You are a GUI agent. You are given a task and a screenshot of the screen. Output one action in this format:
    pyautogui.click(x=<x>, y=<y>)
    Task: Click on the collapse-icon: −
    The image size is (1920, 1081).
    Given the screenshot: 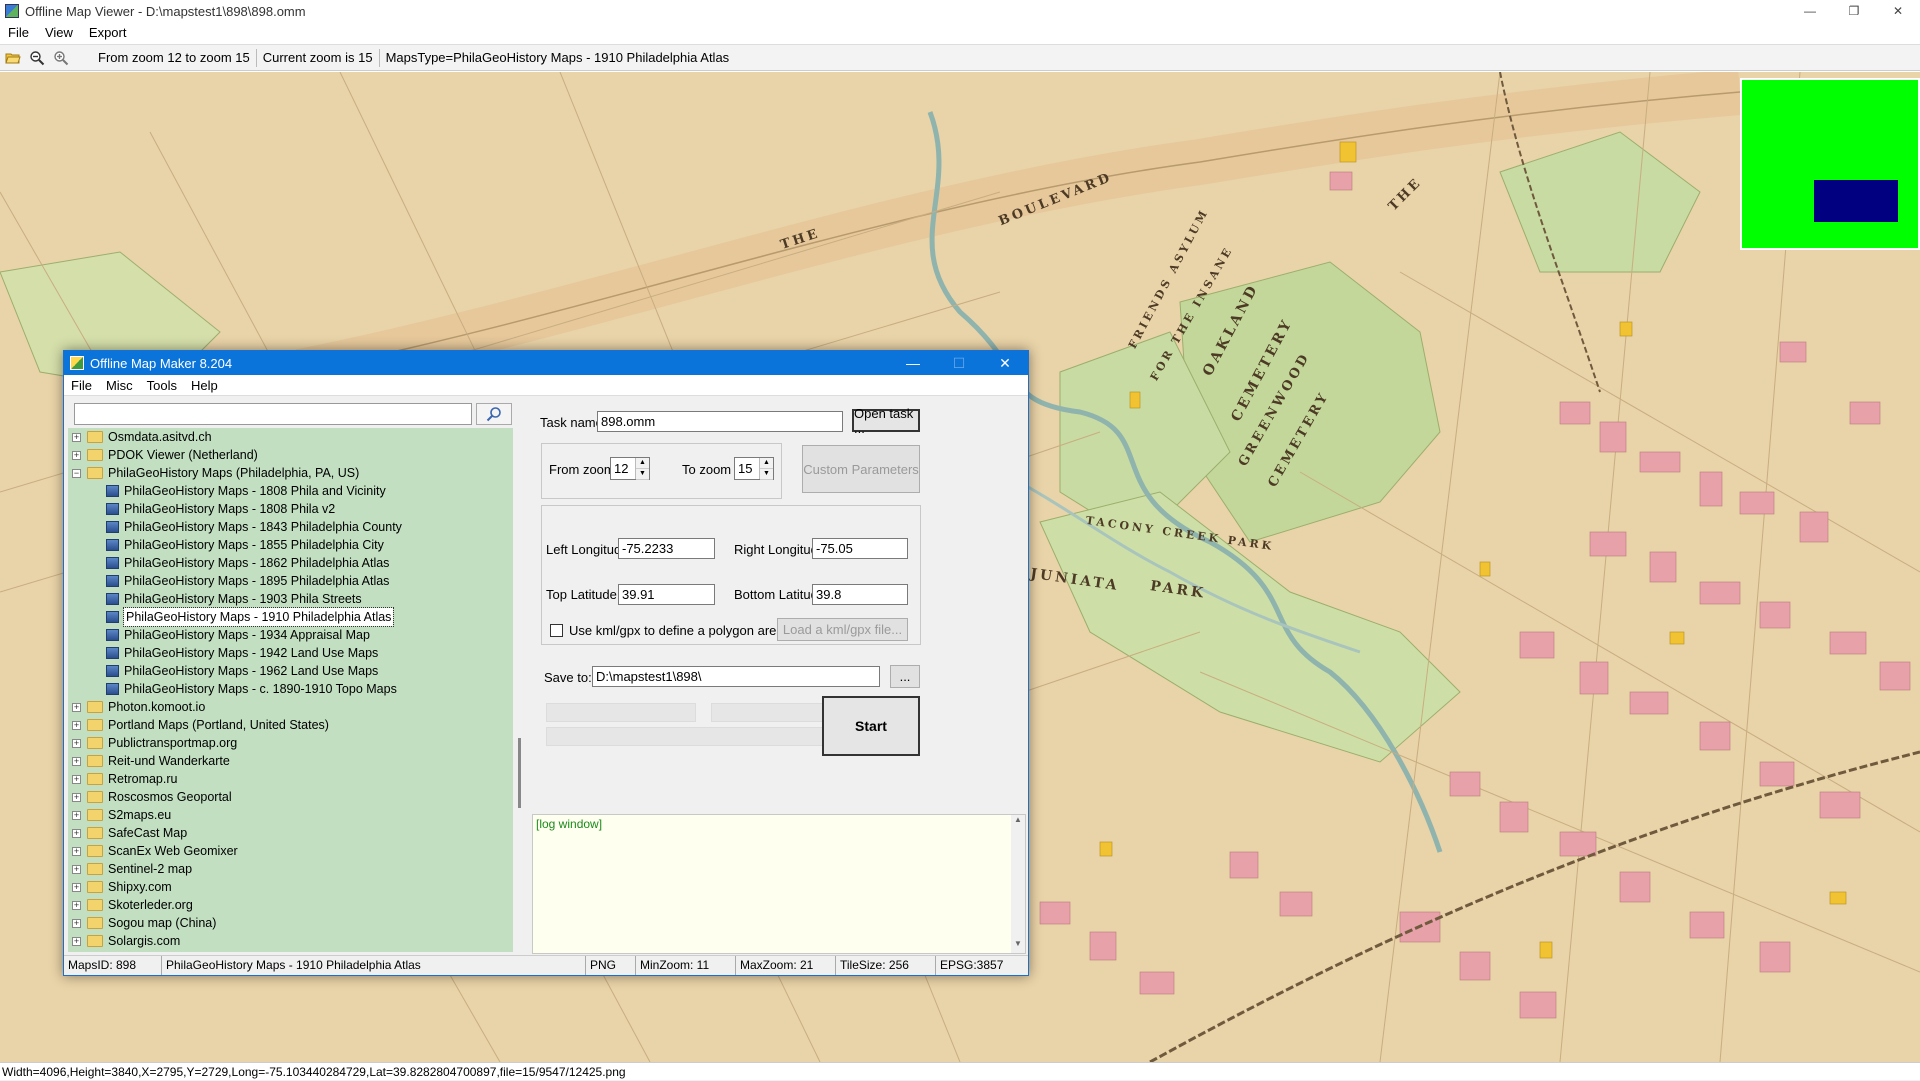 What is the action you would take?
    pyautogui.click(x=76, y=473)
    